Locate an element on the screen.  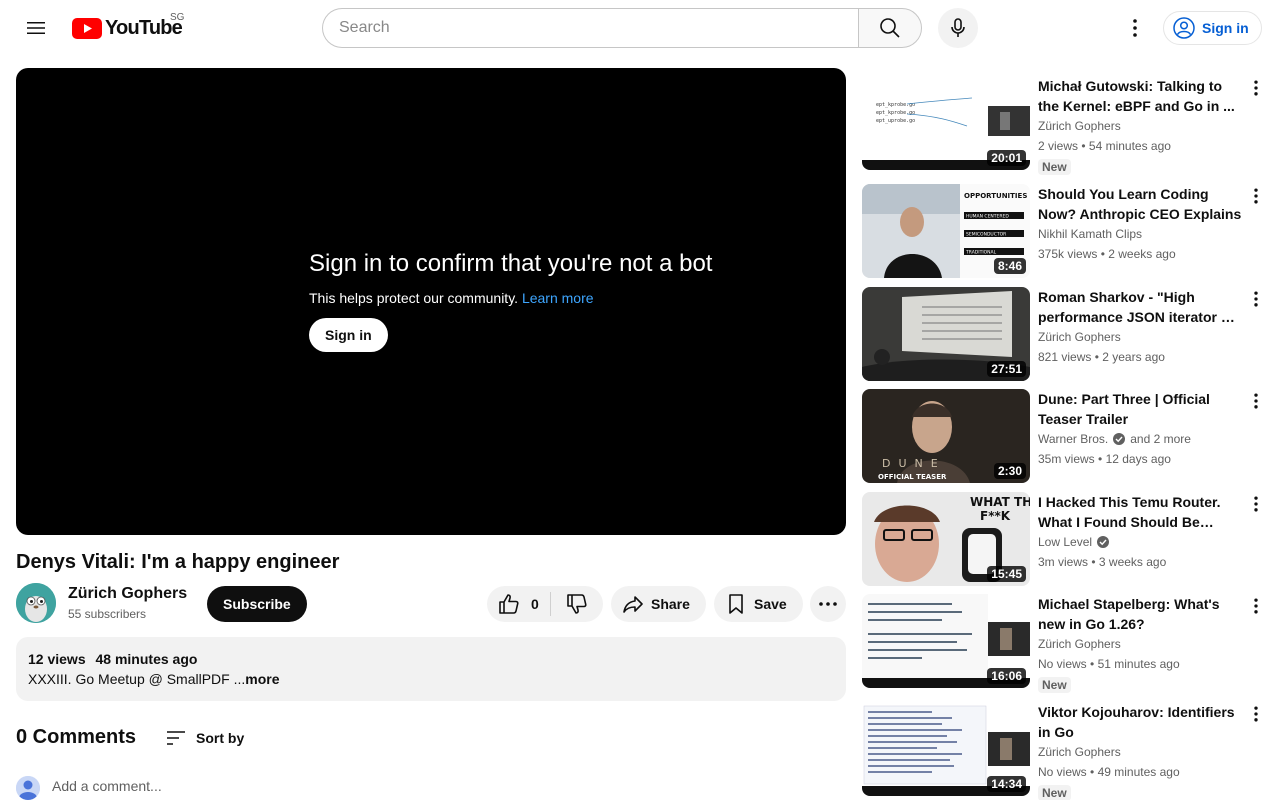
description-more-button: more is located at coordinates (262, 679).